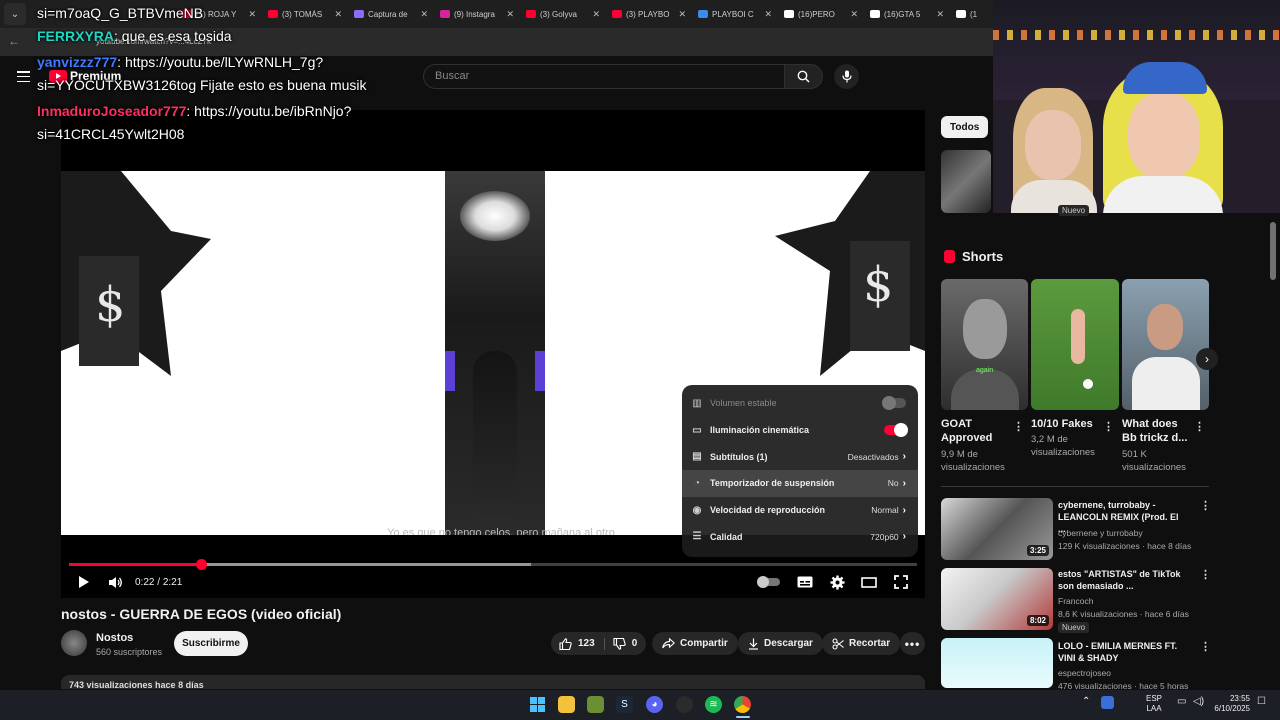 This screenshot has height=720, width=1280. I want to click on browser-tab: (16)PERO ✕, so click(821, 14).